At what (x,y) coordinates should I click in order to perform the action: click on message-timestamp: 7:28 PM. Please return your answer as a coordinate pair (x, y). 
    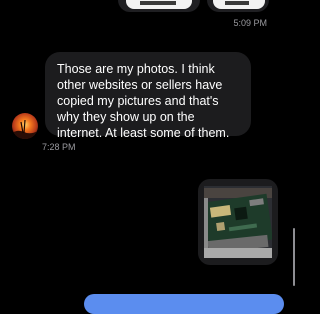
    Looking at the image, I should click on (59, 147).